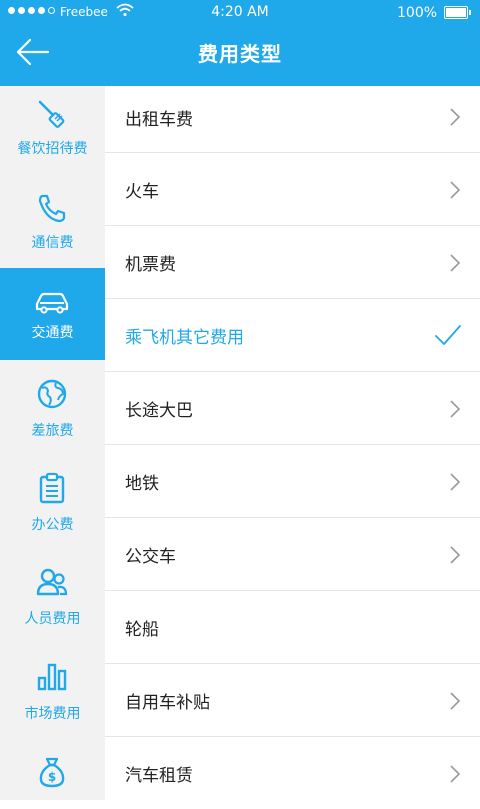  What do you see at coordinates (292, 554) in the screenshot?
I see `list-item: 公交车` at bounding box center [292, 554].